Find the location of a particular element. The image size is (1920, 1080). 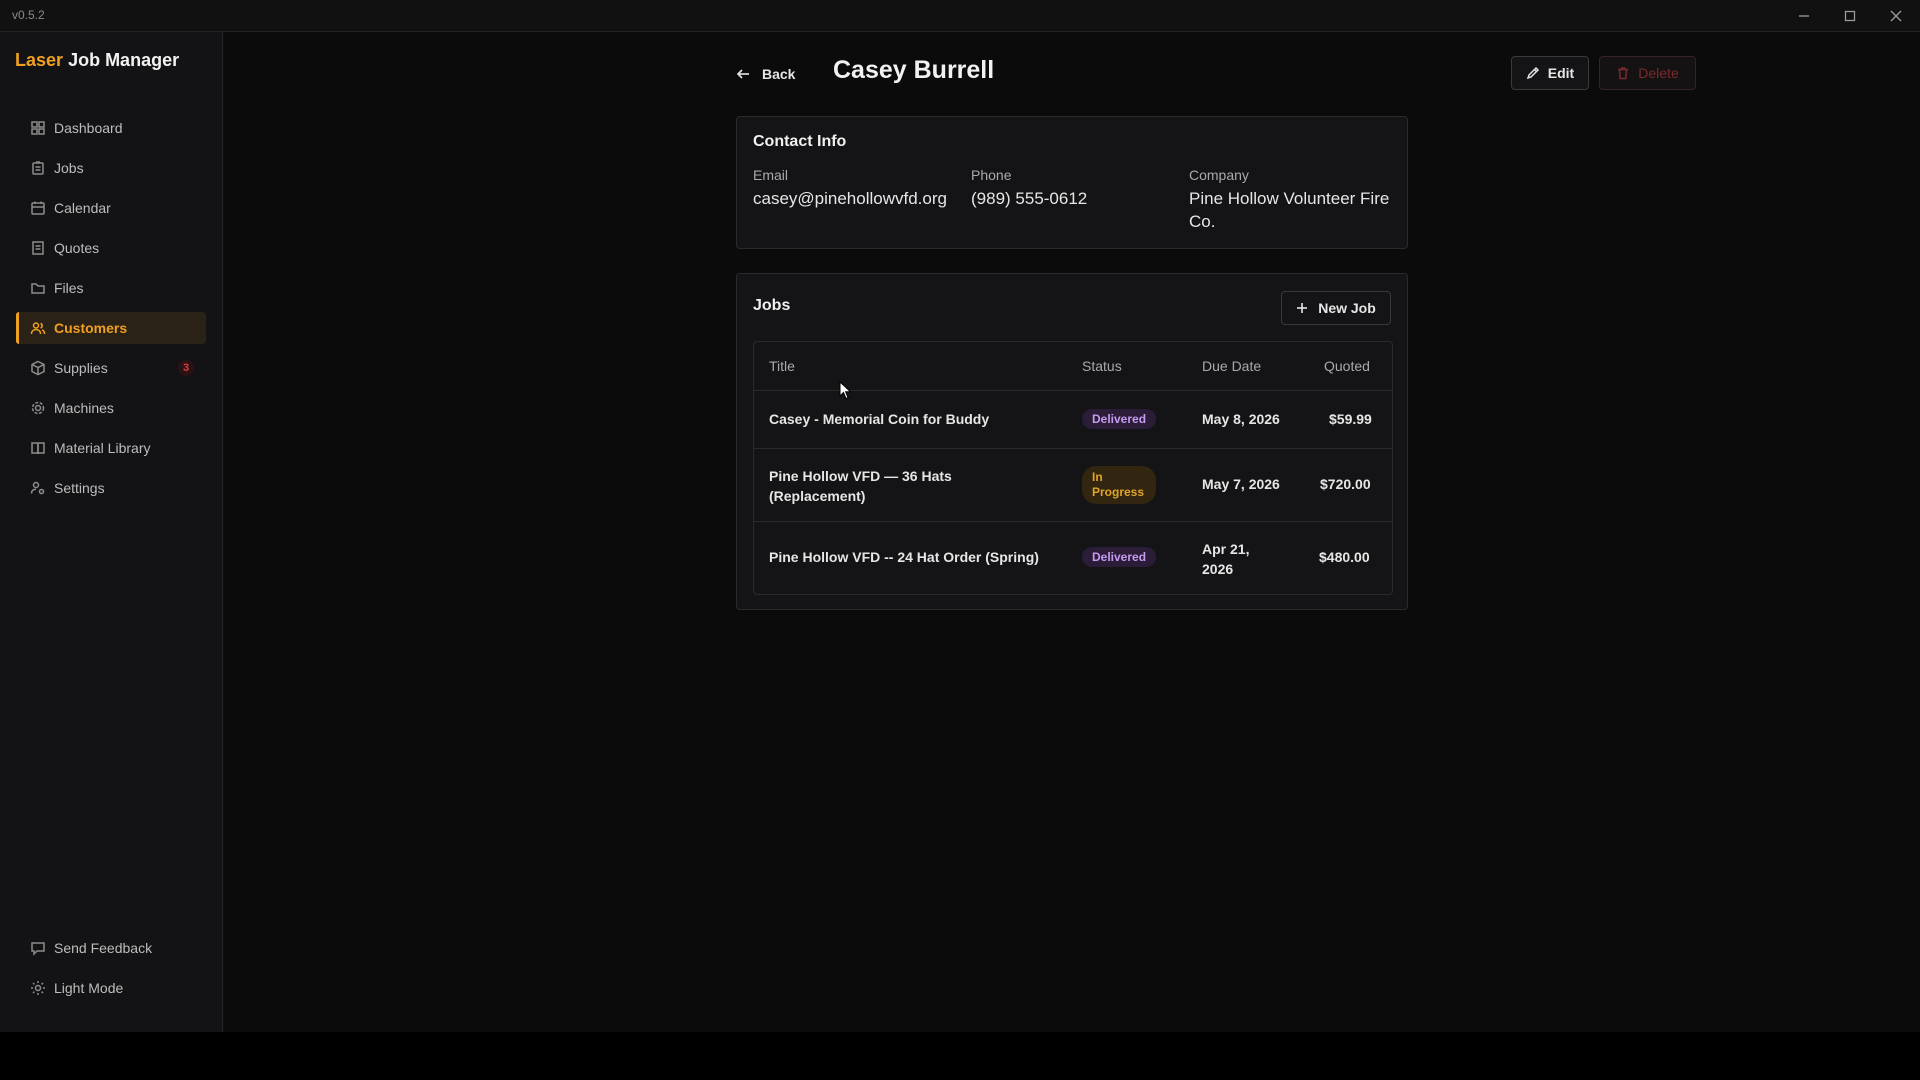

email-label: Email is located at coordinates (771, 175).